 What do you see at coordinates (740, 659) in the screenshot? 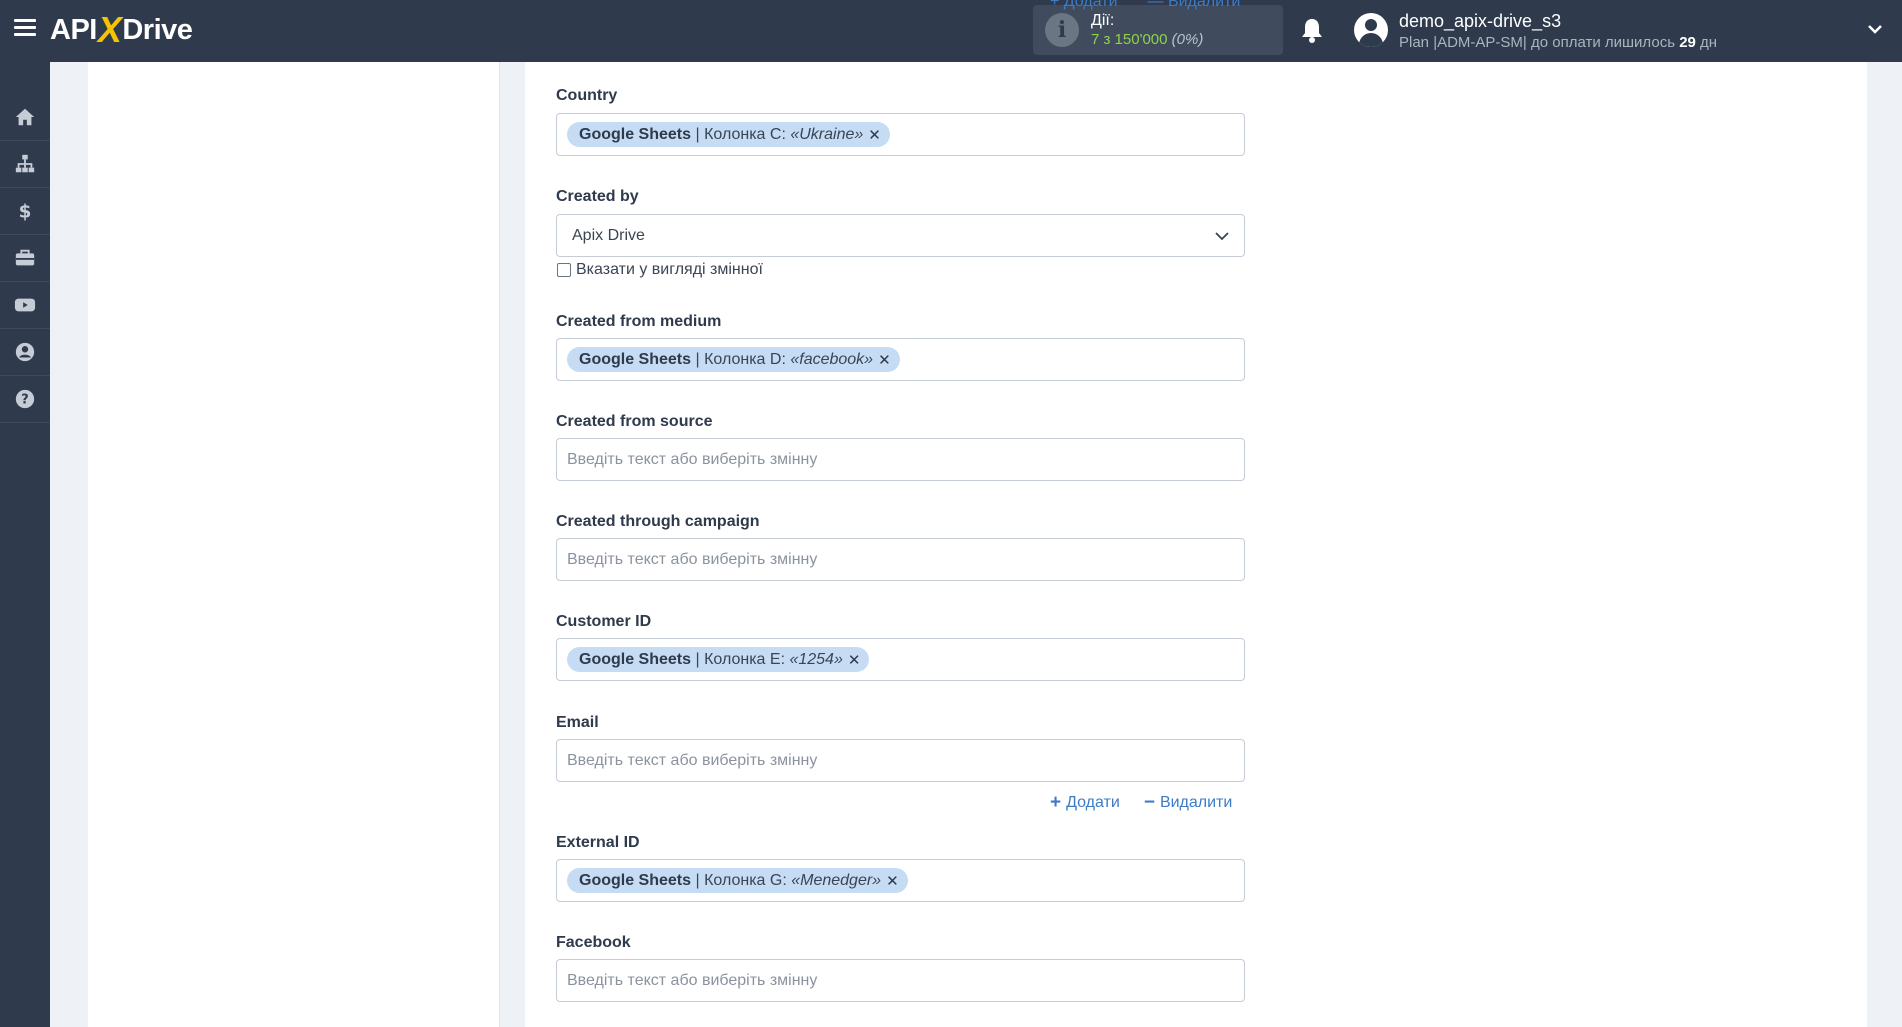
I see `tag-column: | Колонка E:` at bounding box center [740, 659].